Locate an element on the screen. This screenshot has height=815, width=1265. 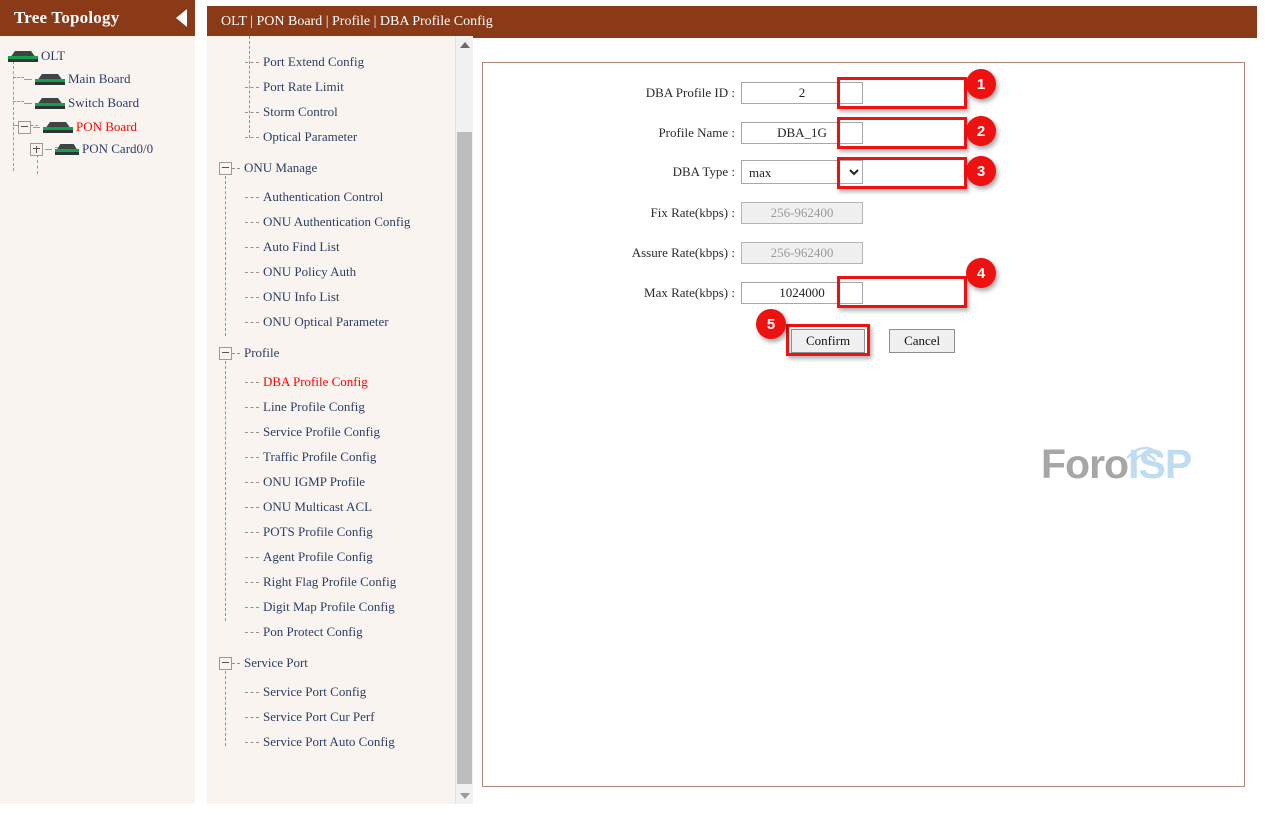
menu-item-onu-policy-auth: ONU Policy Auth is located at coordinates (300, 272).